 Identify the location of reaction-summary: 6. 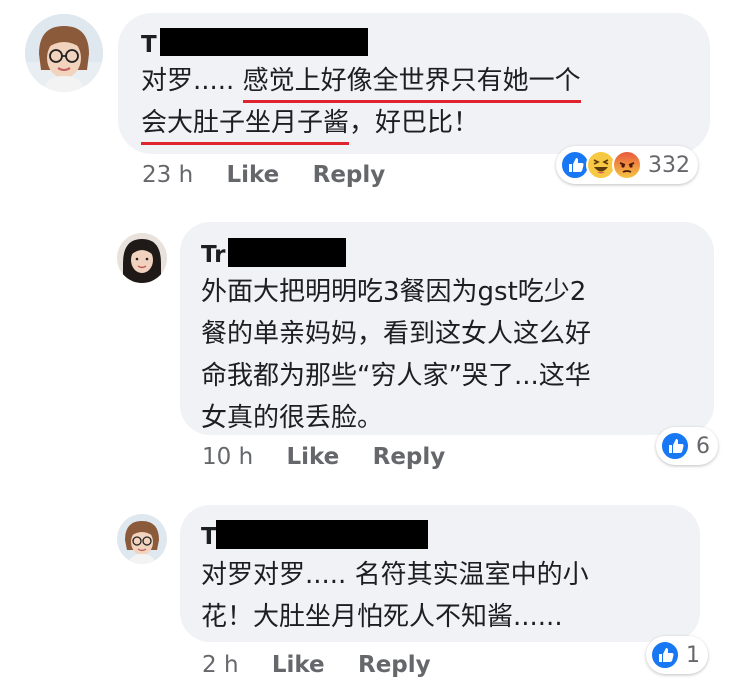
(687, 446).